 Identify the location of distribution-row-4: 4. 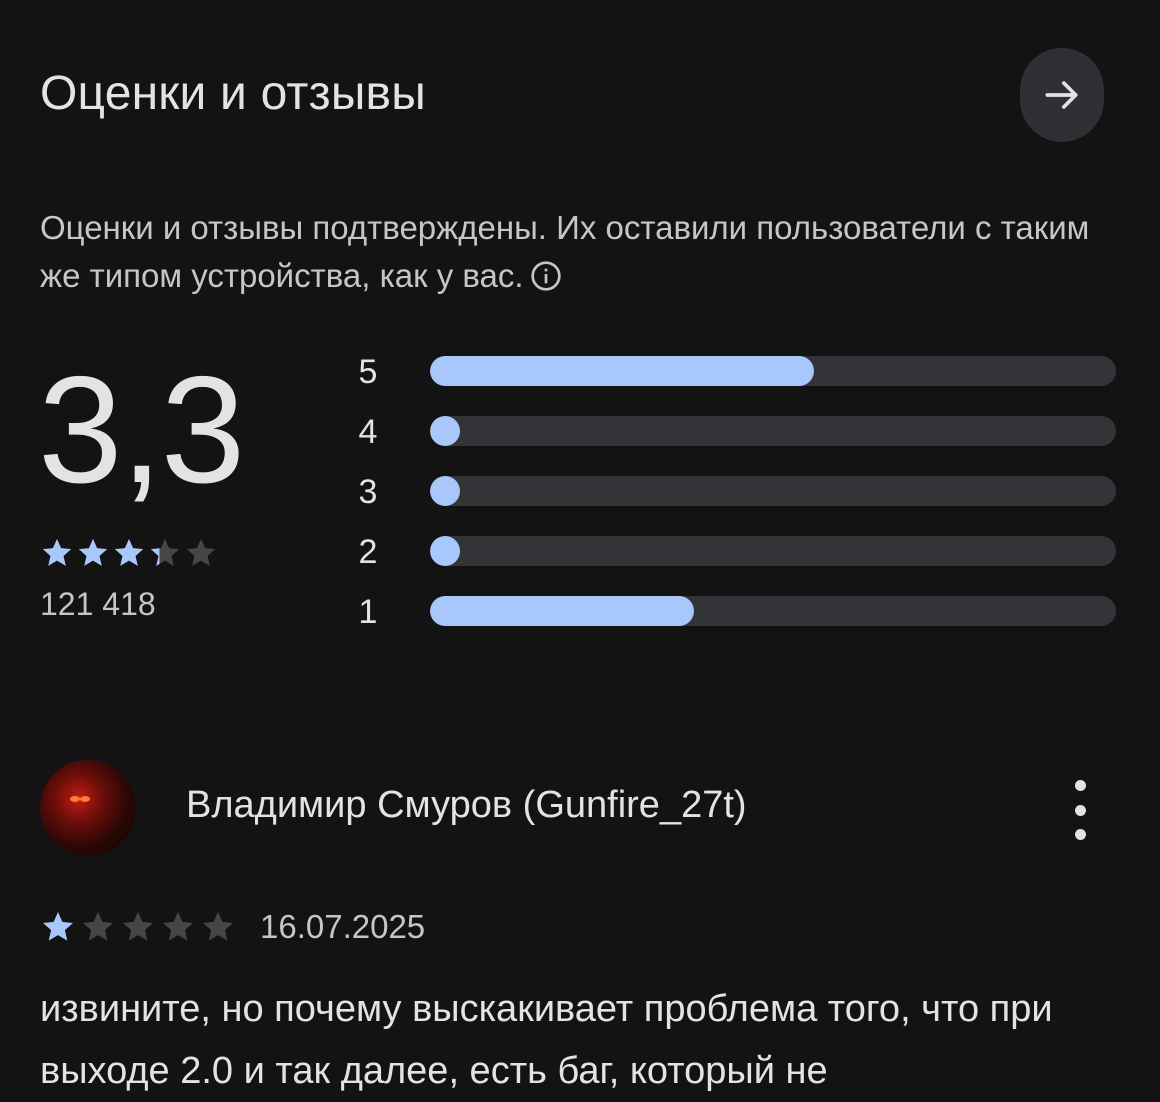
(736, 440).